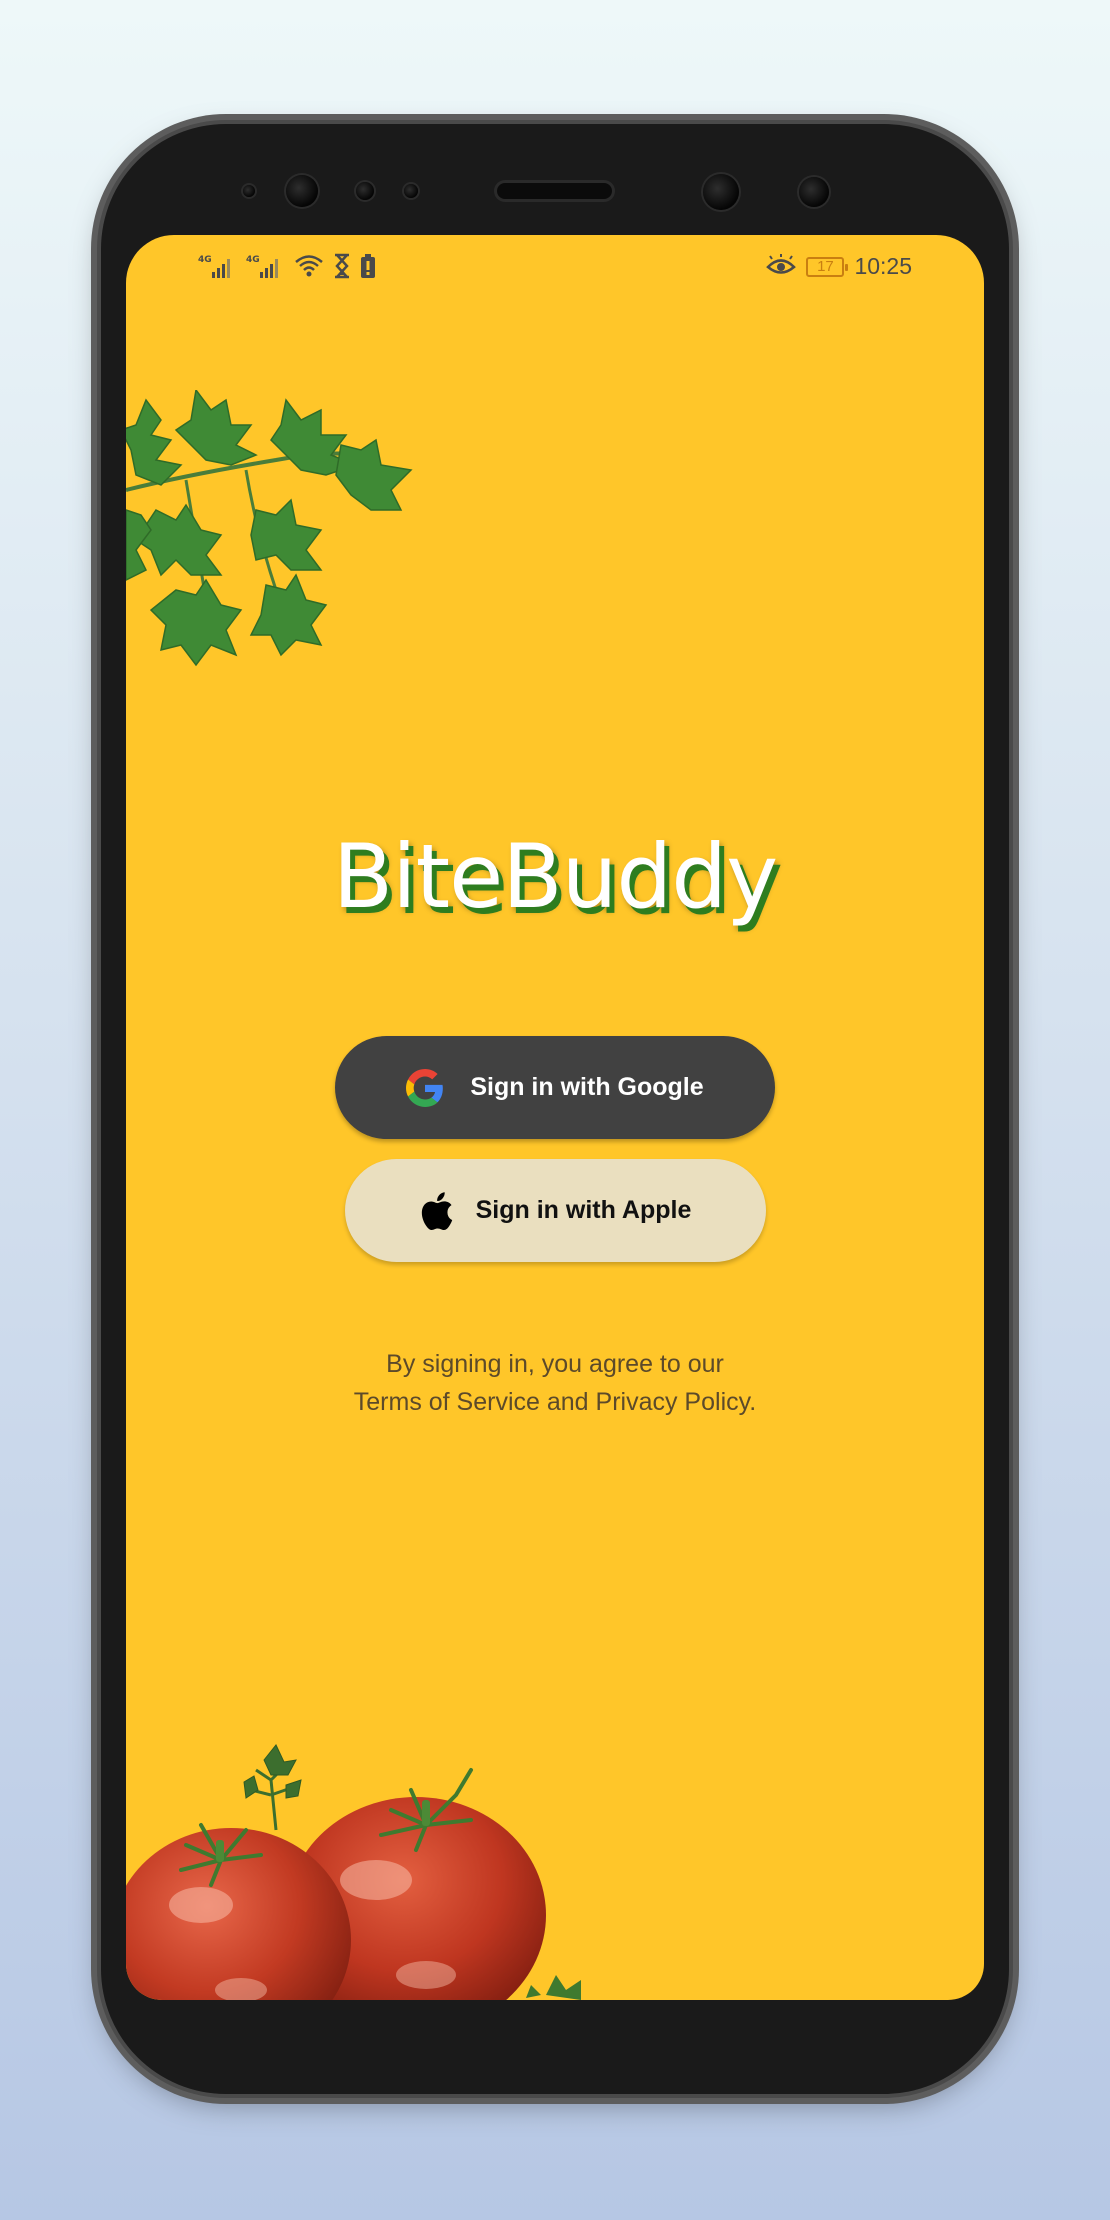  Describe the element at coordinates (554, 191) in the screenshot. I see `earpiece-speaker` at that location.